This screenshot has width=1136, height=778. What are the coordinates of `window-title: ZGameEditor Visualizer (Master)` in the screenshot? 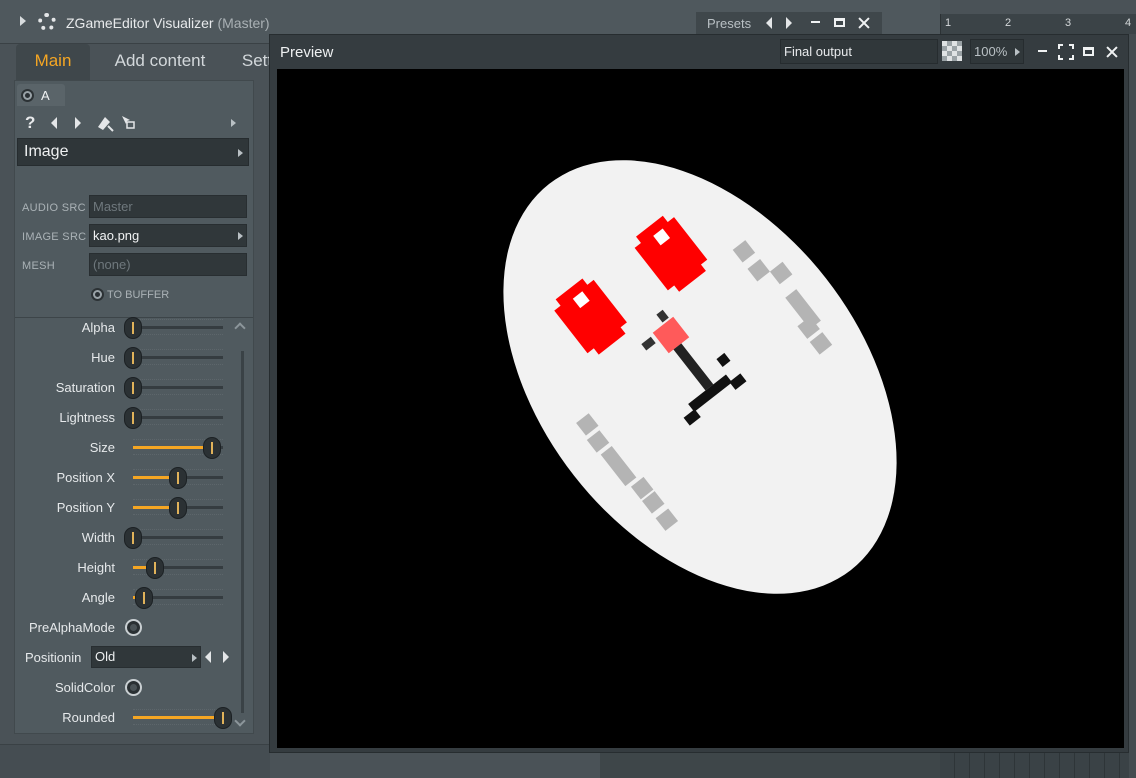 It's located at (168, 23).